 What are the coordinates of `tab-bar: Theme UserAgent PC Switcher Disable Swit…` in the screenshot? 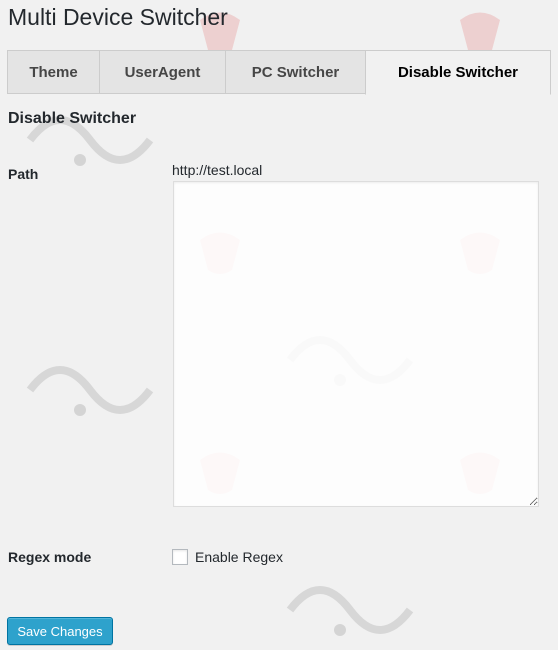 It's located at (279, 72).